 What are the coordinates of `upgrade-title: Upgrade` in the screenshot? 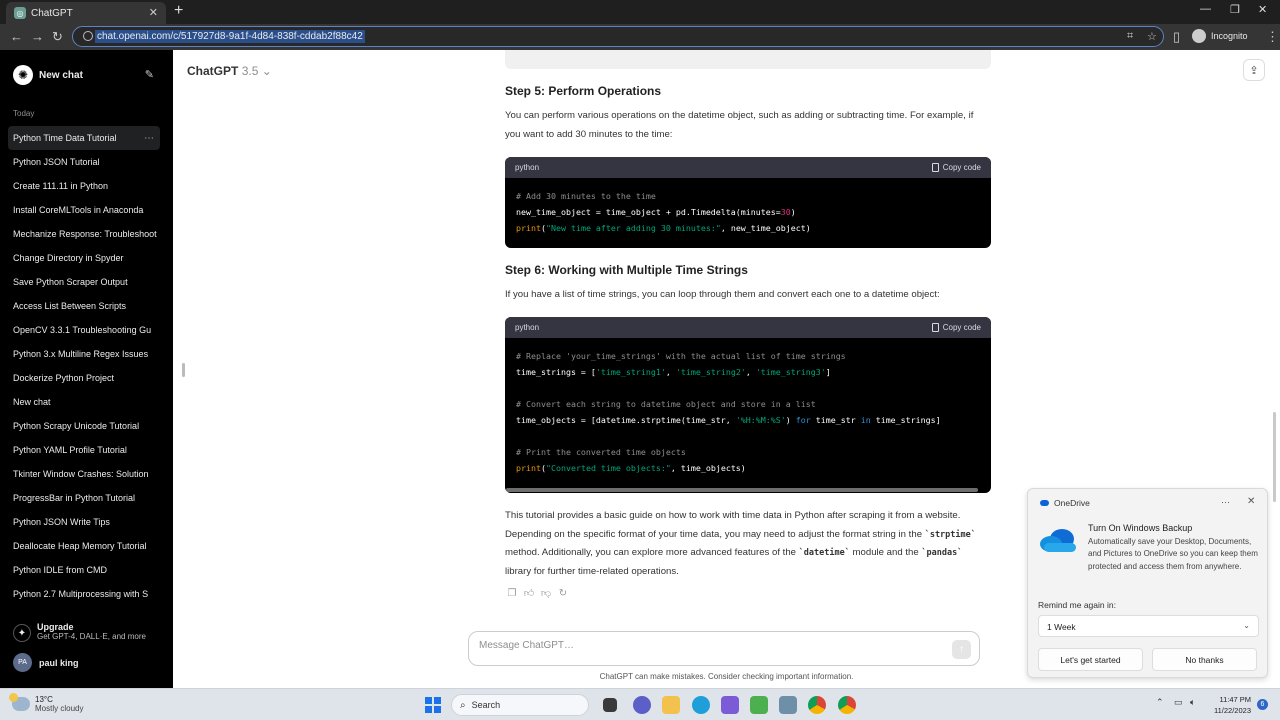 It's located at (55, 627).